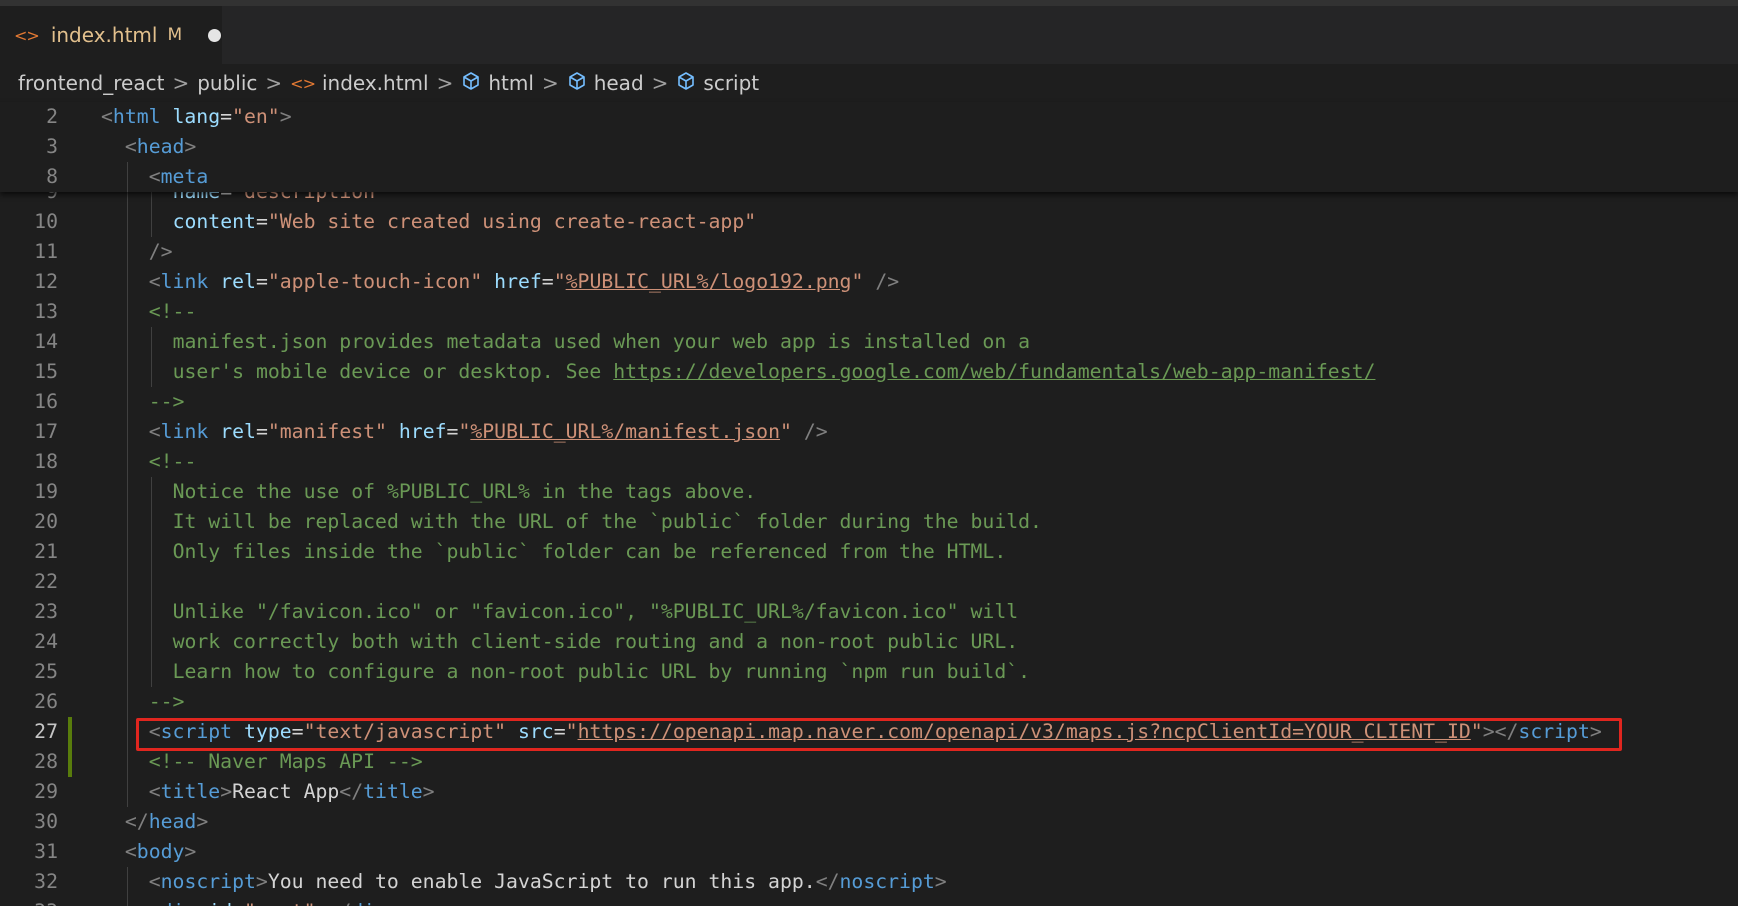  What do you see at coordinates (215, 35) in the screenshot?
I see `unsaved-dot-icon` at bounding box center [215, 35].